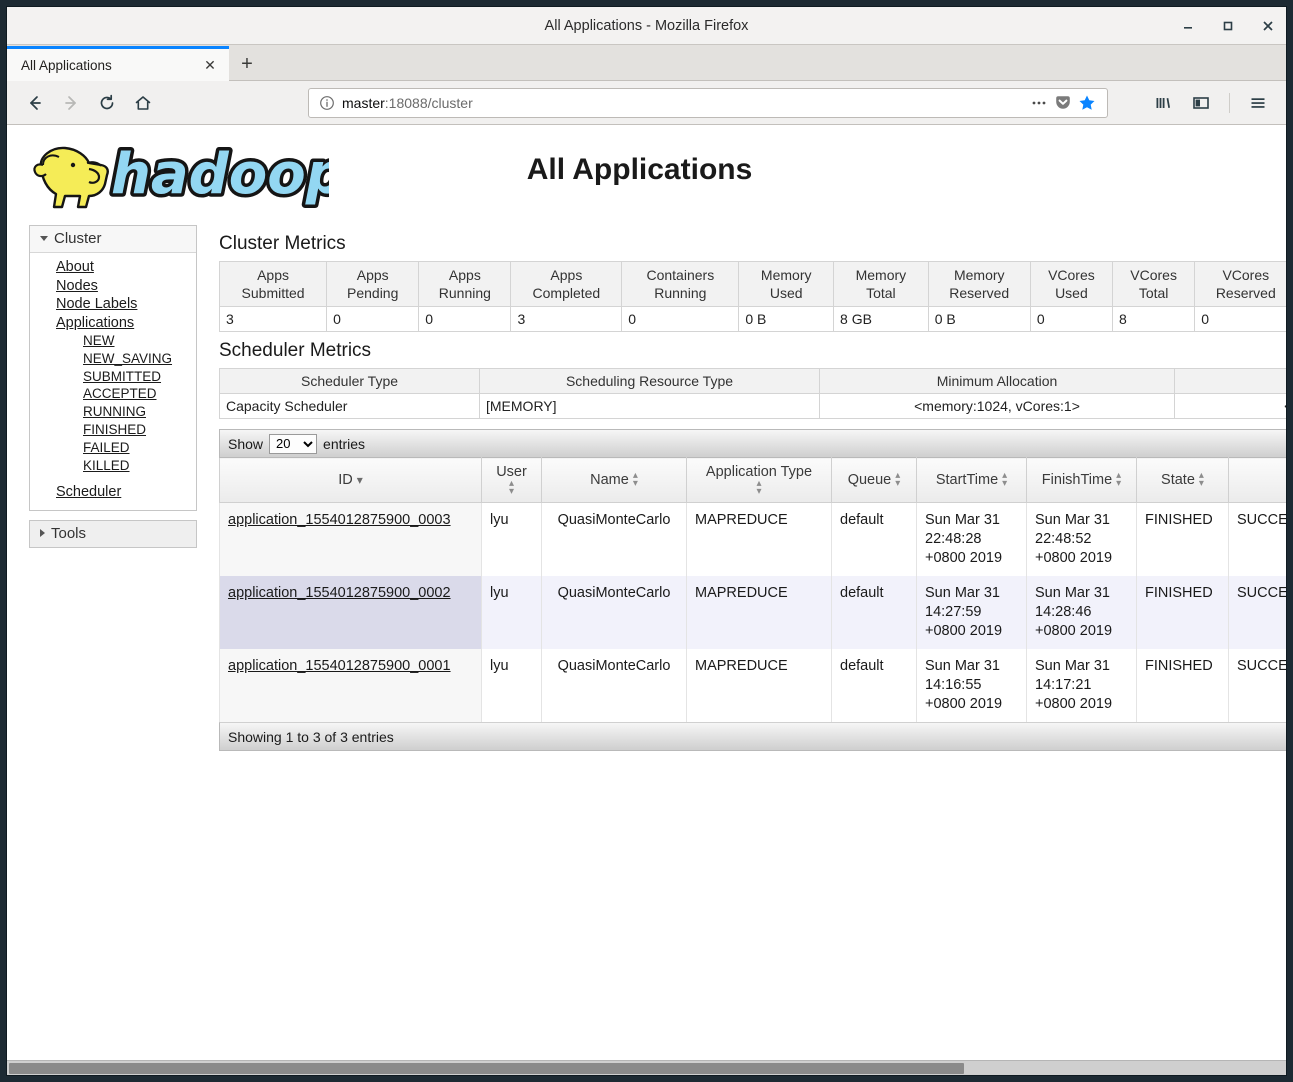 The width and height of the screenshot is (1293, 1082). I want to click on horizontal-scrollbar, so click(646, 1067).